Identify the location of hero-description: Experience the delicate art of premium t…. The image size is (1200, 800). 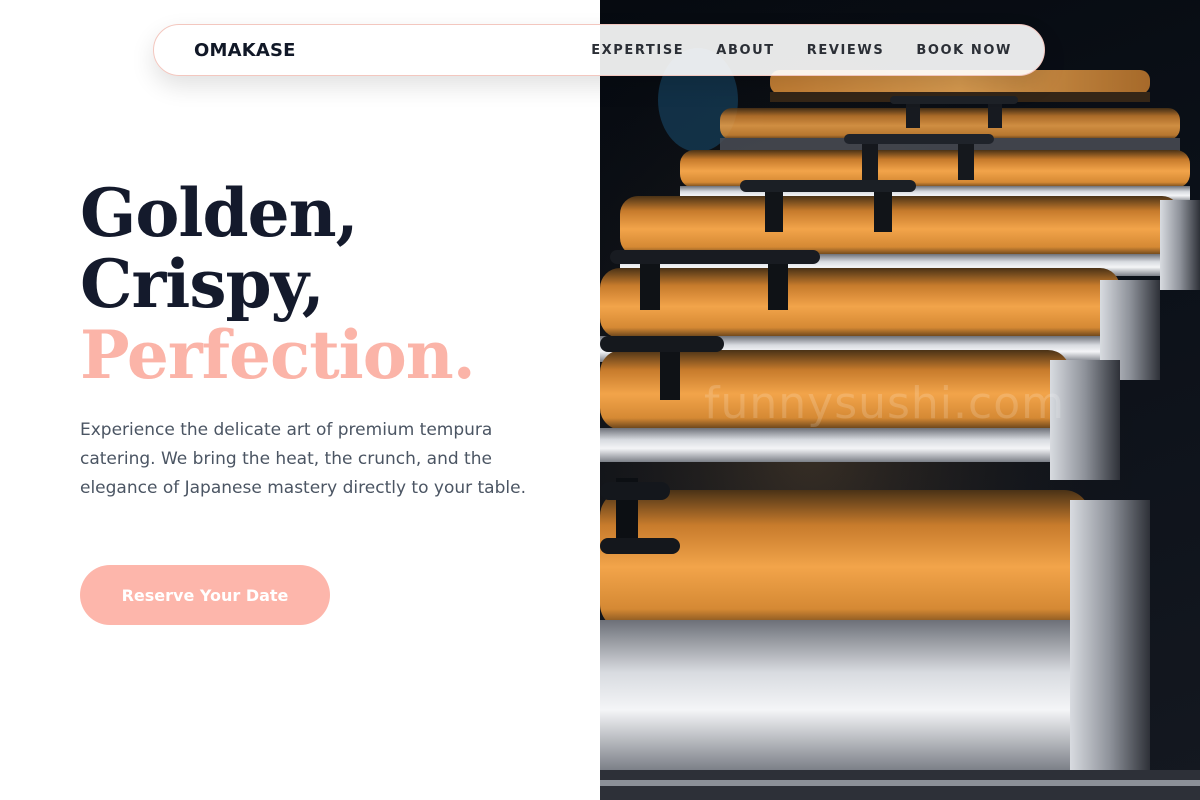
(303, 459).